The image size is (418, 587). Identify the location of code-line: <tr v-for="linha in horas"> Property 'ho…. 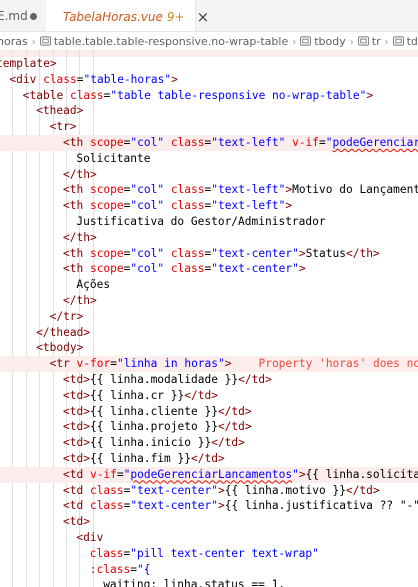
(209, 364).